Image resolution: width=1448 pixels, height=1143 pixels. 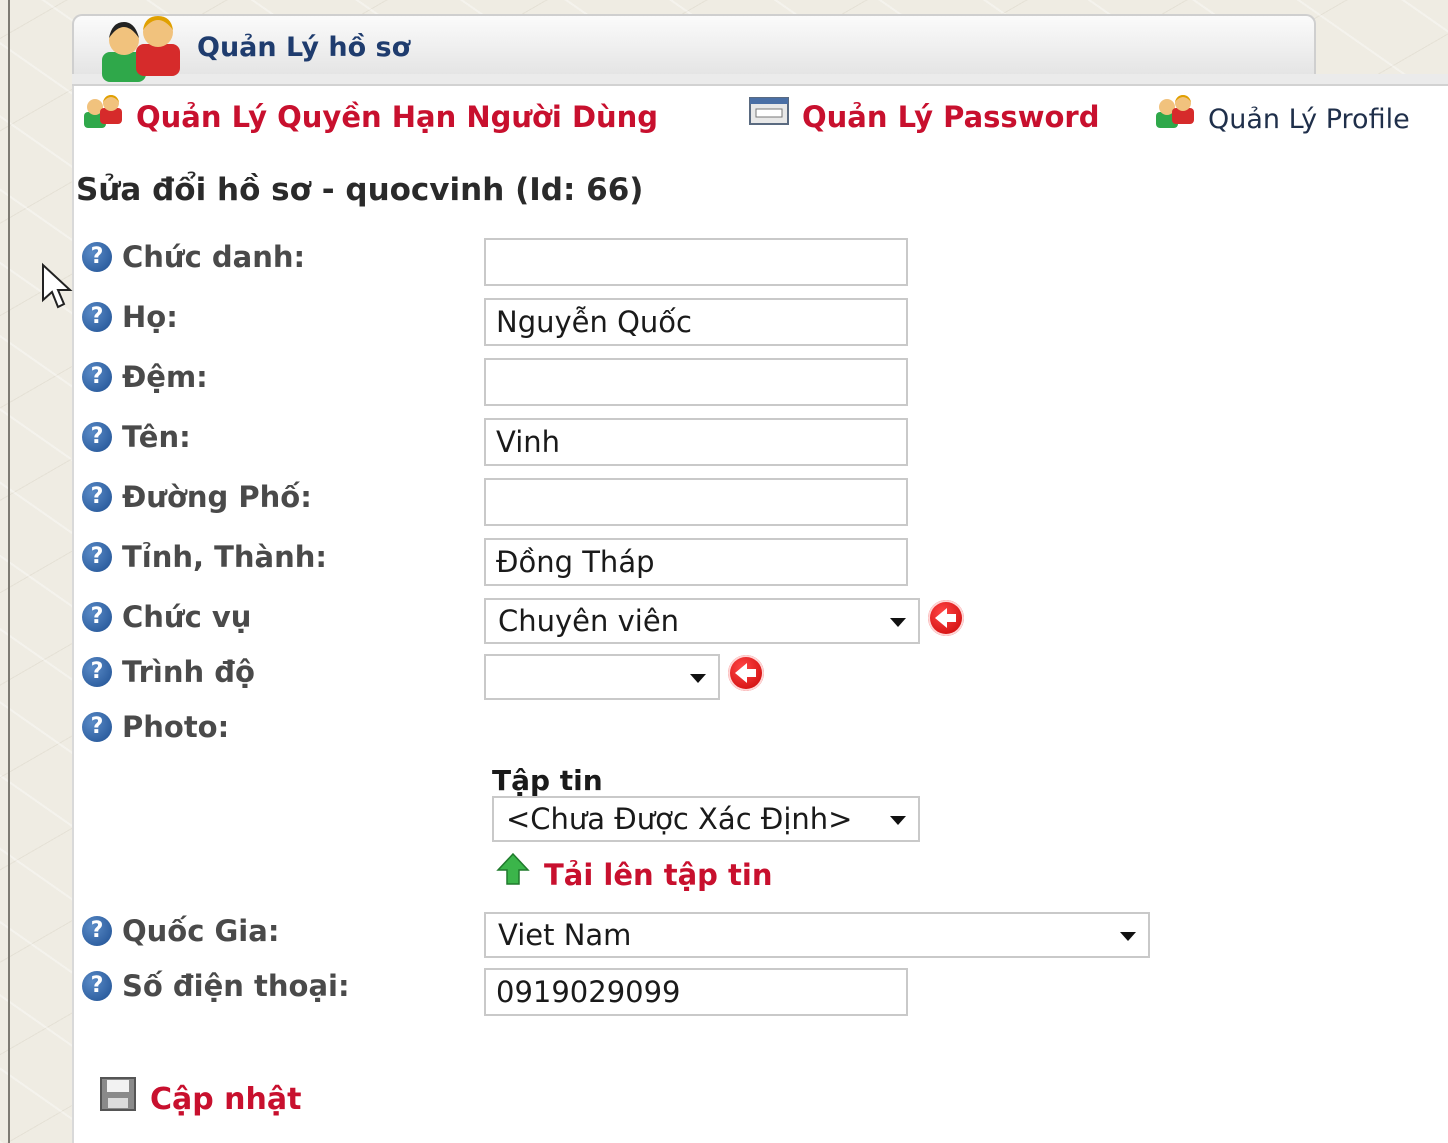 What do you see at coordinates (188, 672) in the screenshot?
I see `level-label-text: Trình độ` at bounding box center [188, 672].